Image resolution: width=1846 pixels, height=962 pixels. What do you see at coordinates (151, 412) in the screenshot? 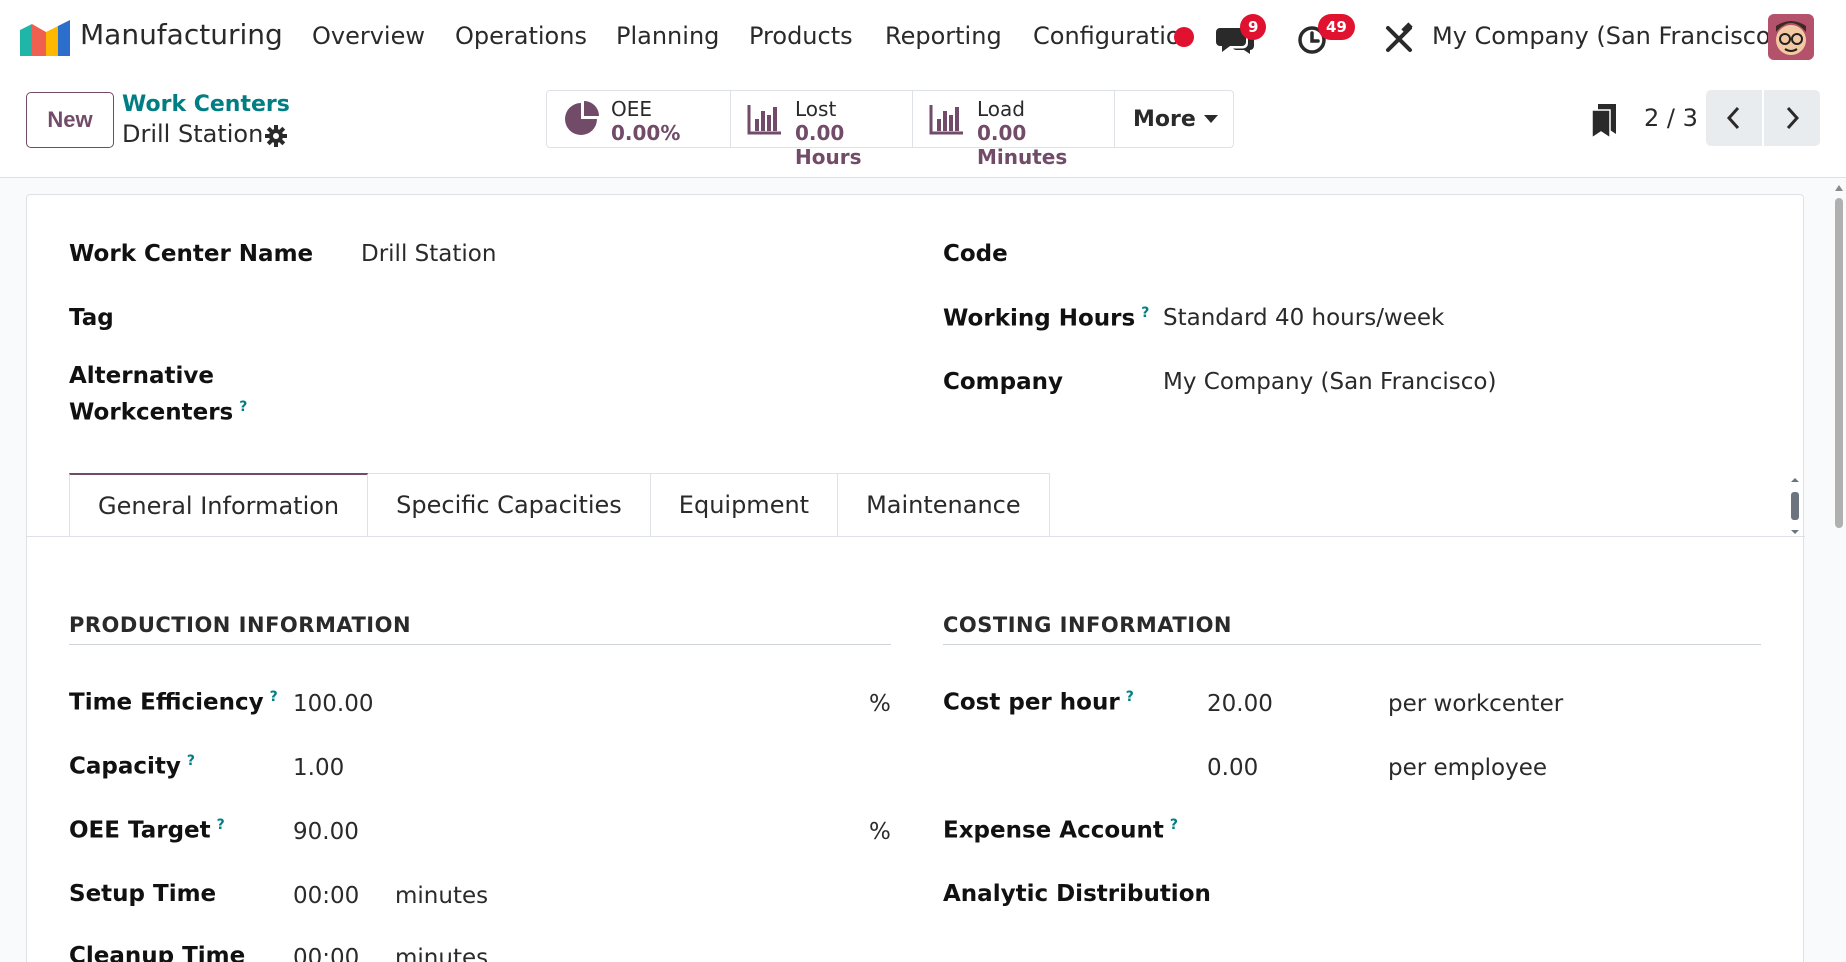
I see `alternative-workcenters-label-line2: Workcenters` at bounding box center [151, 412].